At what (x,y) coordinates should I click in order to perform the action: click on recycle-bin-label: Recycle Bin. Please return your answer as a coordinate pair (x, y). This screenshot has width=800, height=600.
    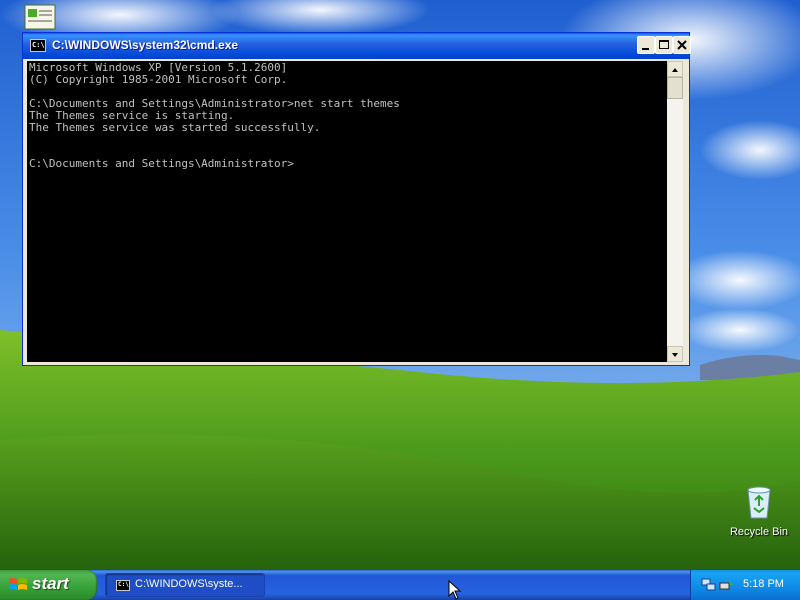
    Looking at the image, I should click on (759, 532).